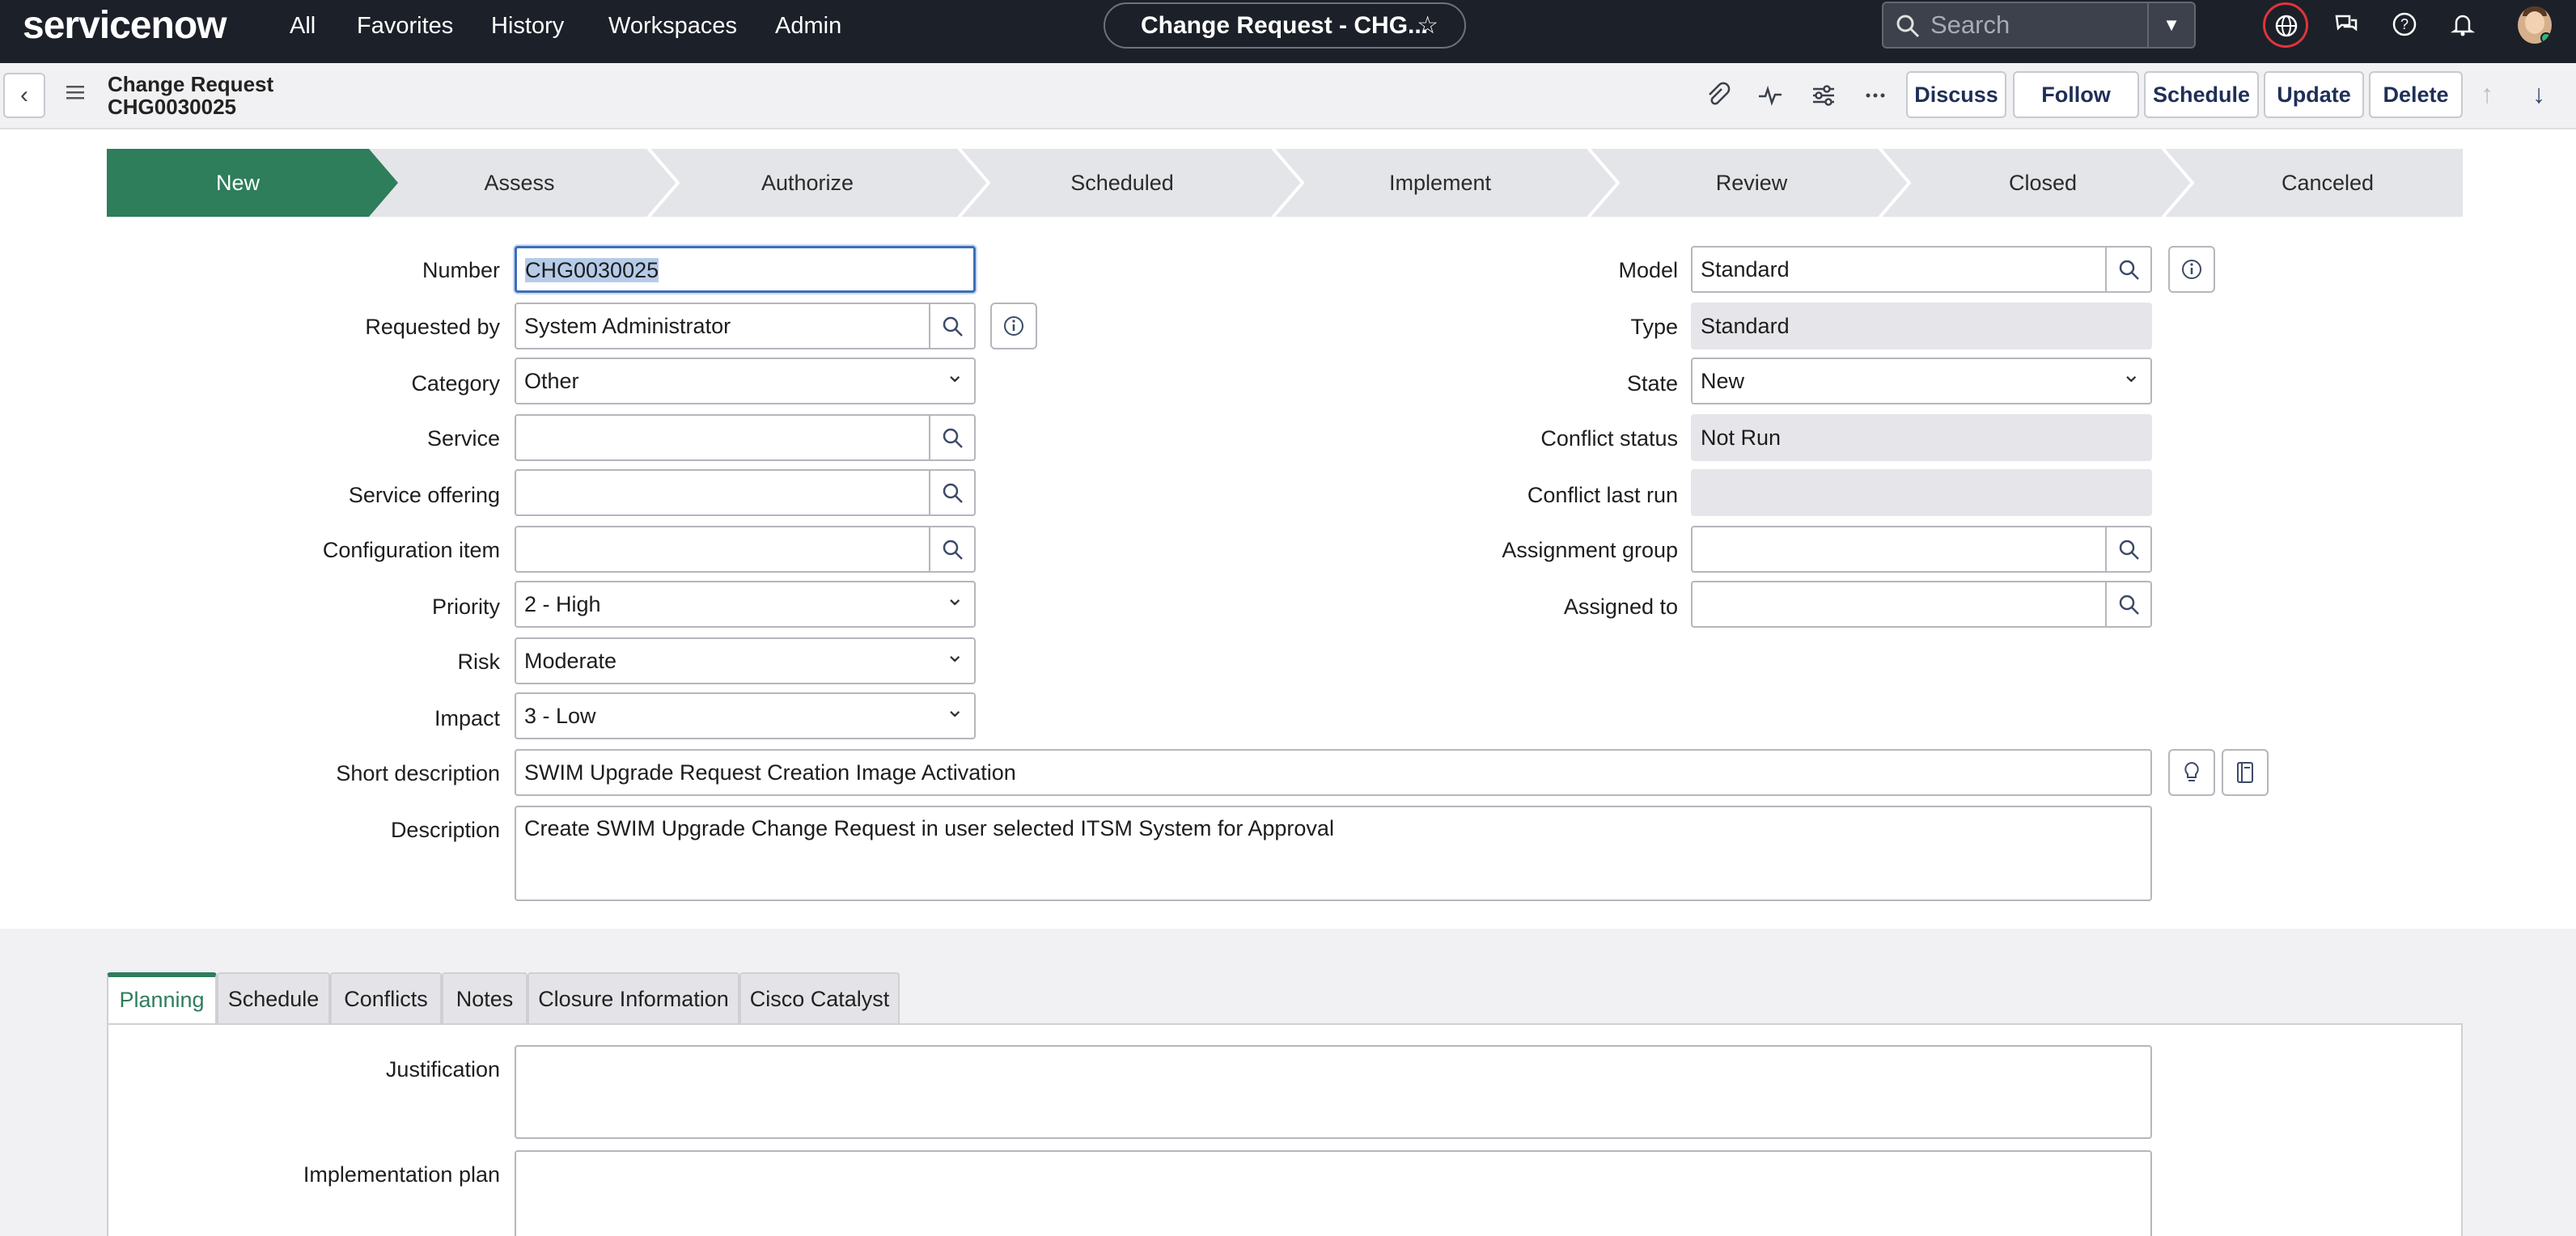 The image size is (2576, 1236). What do you see at coordinates (1970, 26) in the screenshot?
I see `search-placeholder: Search` at bounding box center [1970, 26].